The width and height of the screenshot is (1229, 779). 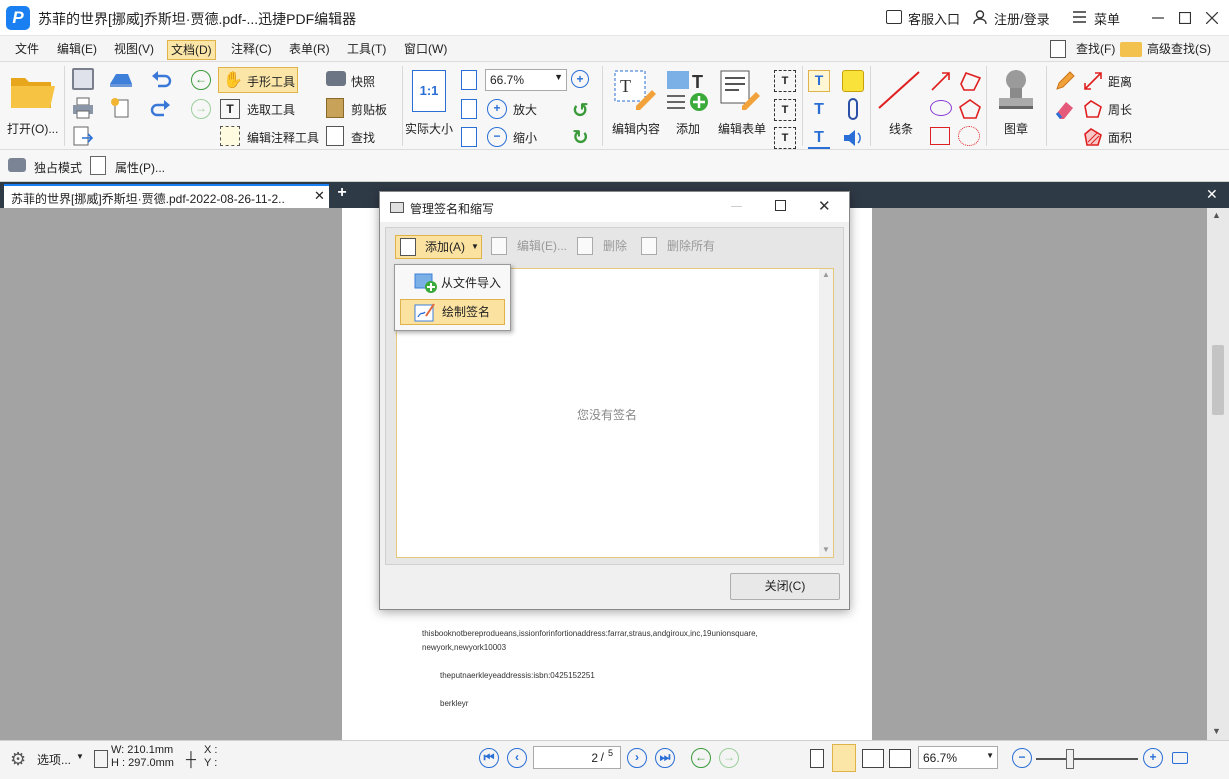 I want to click on area-icon, so click(x=1093, y=137).